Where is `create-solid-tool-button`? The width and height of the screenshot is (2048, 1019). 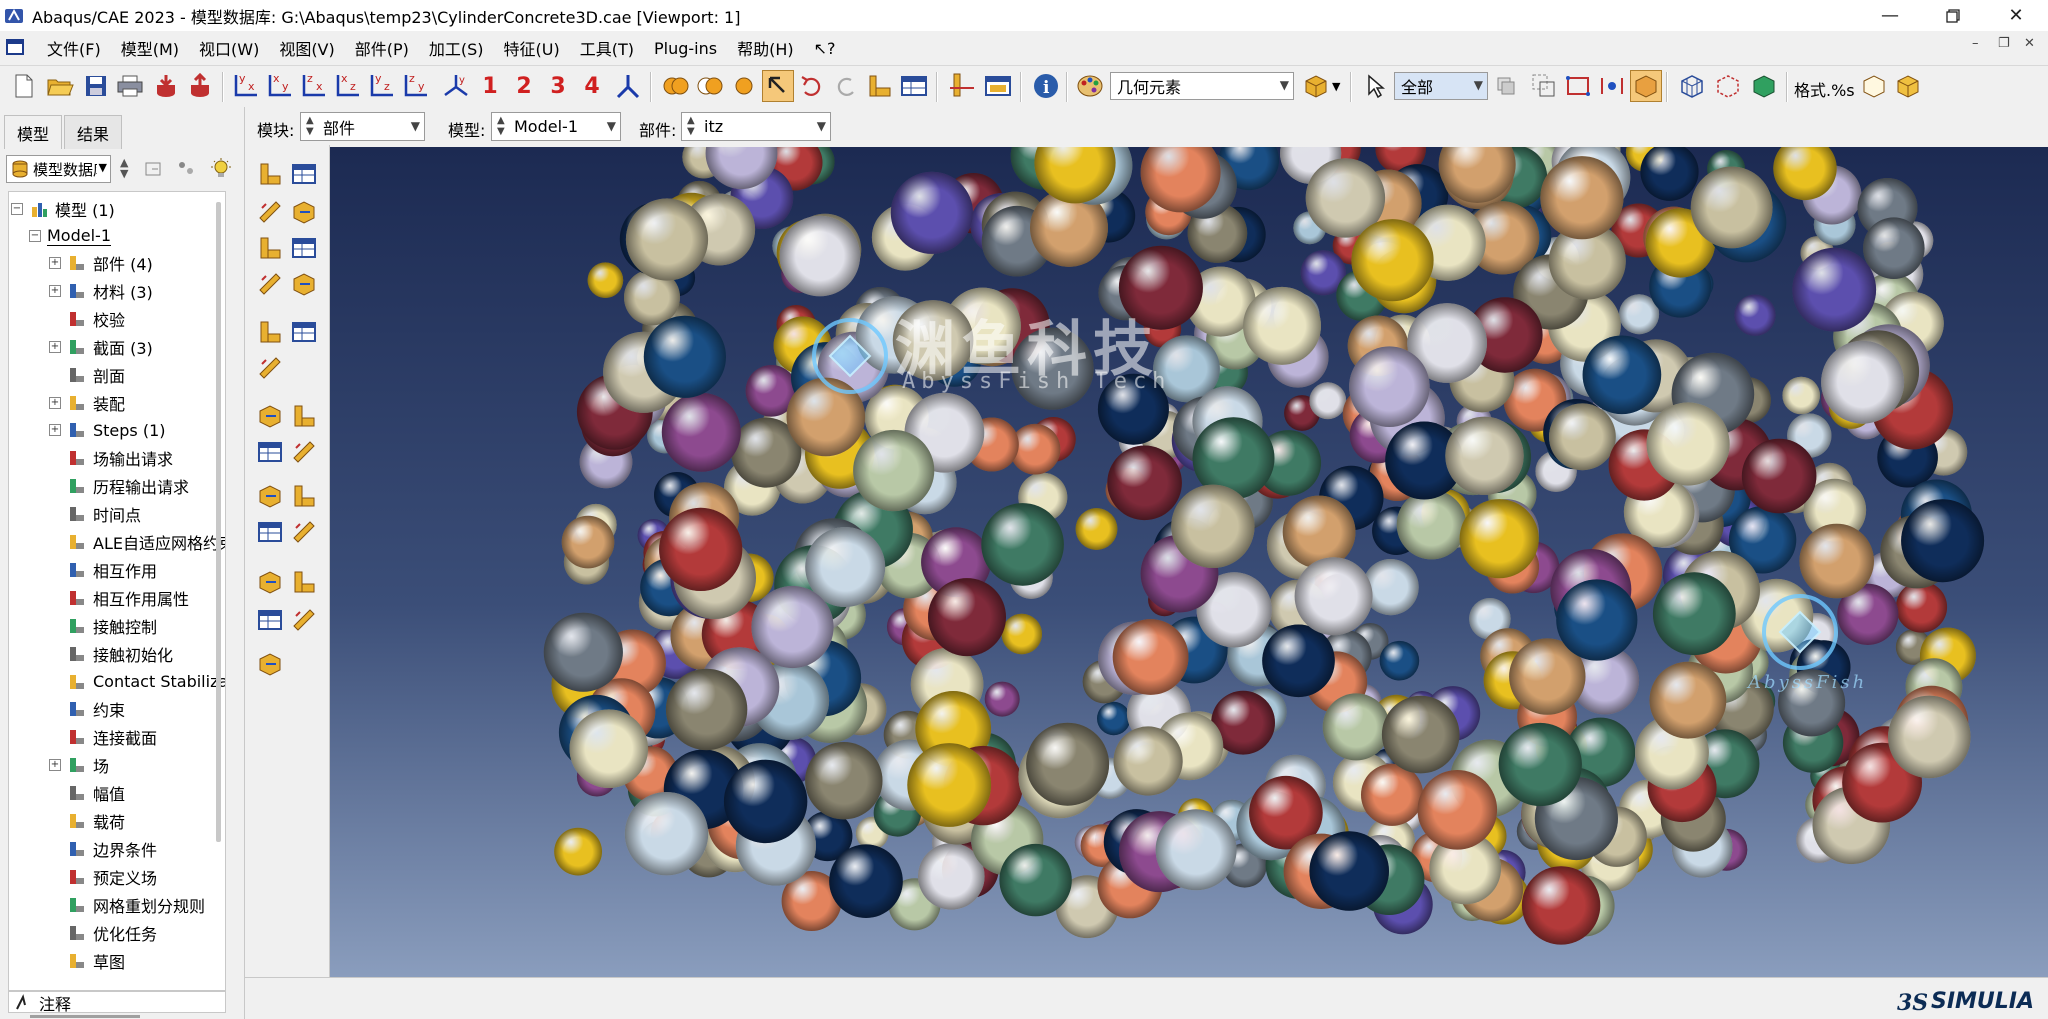
create-solid-tool-button is located at coordinates (270, 212).